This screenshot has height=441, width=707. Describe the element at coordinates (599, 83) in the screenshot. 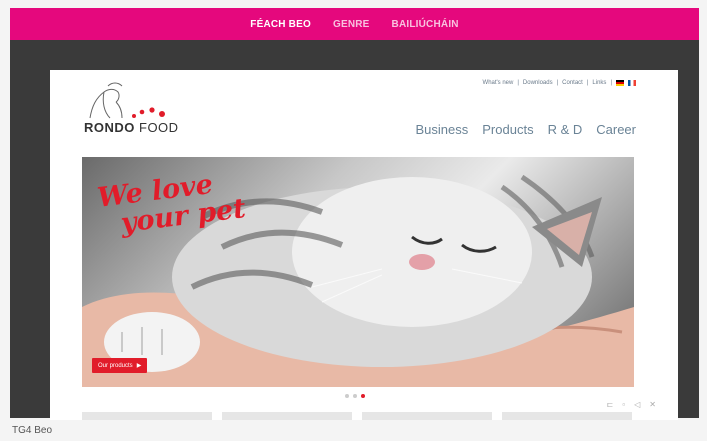

I see `util-link-links: Links` at that location.